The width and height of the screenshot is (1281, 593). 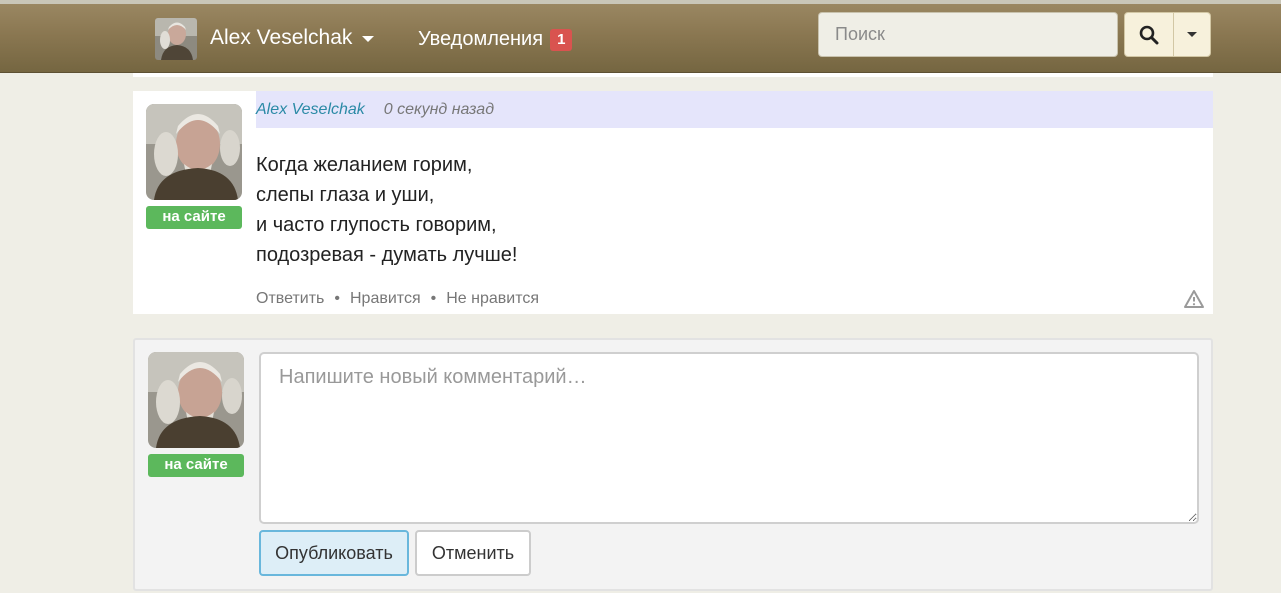 I want to click on like-link: Нравится, so click(x=385, y=299).